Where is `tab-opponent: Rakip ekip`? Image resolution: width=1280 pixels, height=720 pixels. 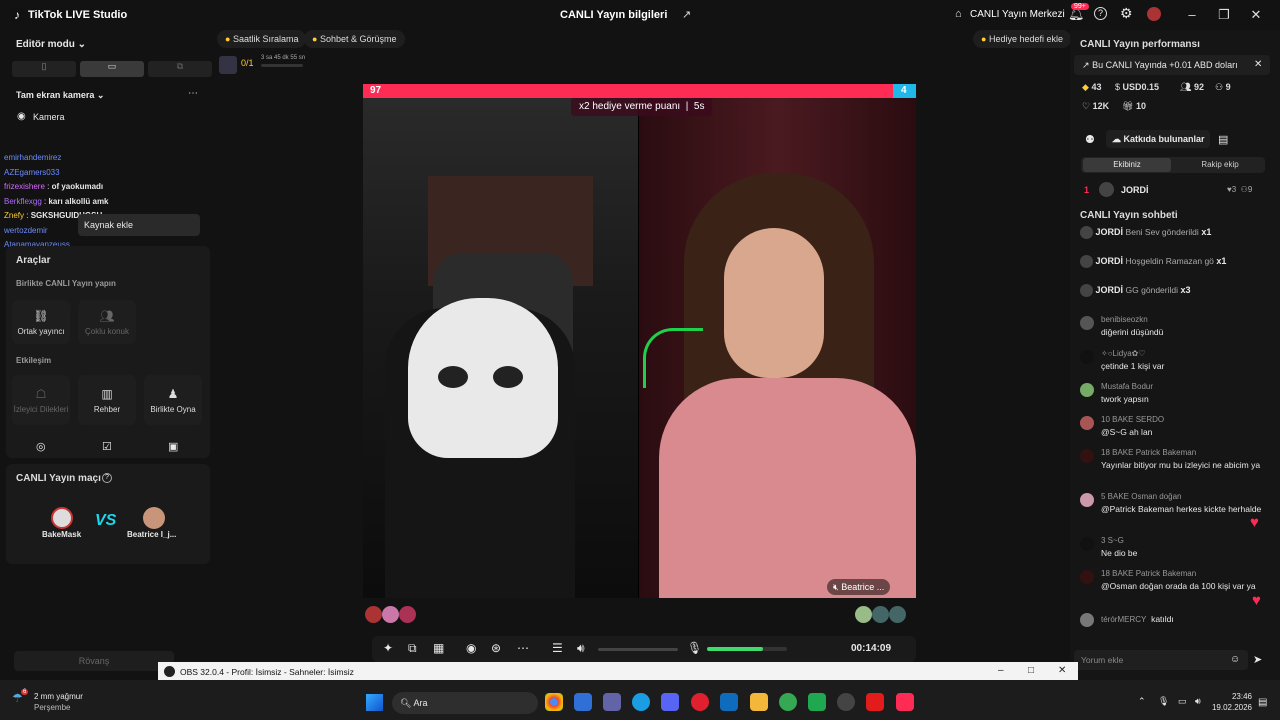 tab-opponent: Rakip ekip is located at coordinates (1220, 165).